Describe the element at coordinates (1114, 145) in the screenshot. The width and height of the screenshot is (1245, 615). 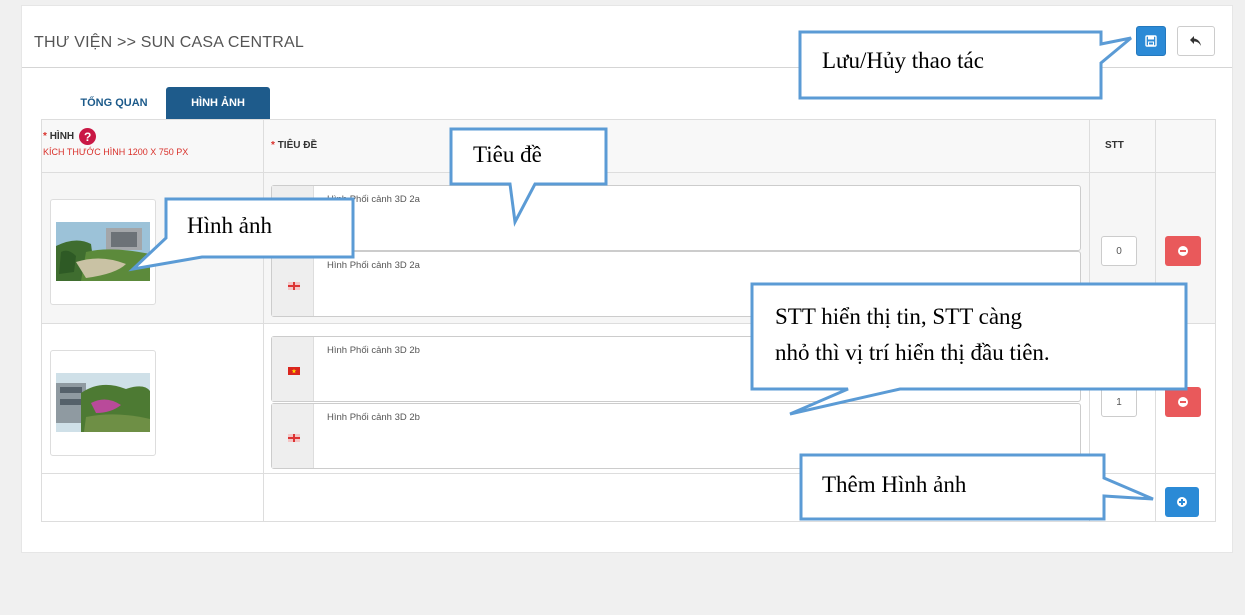
I see `column-header-stt: STT` at that location.